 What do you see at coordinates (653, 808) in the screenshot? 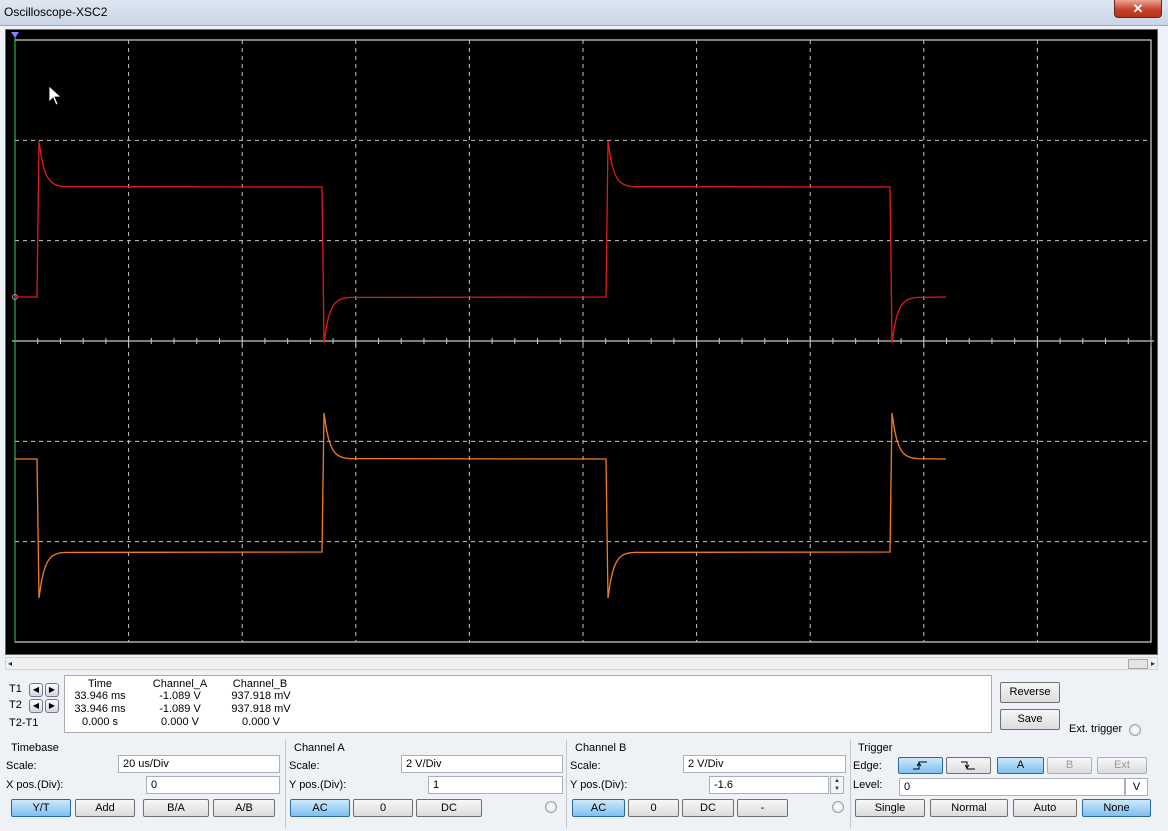
I see `channel-b-zero-button: 0` at bounding box center [653, 808].